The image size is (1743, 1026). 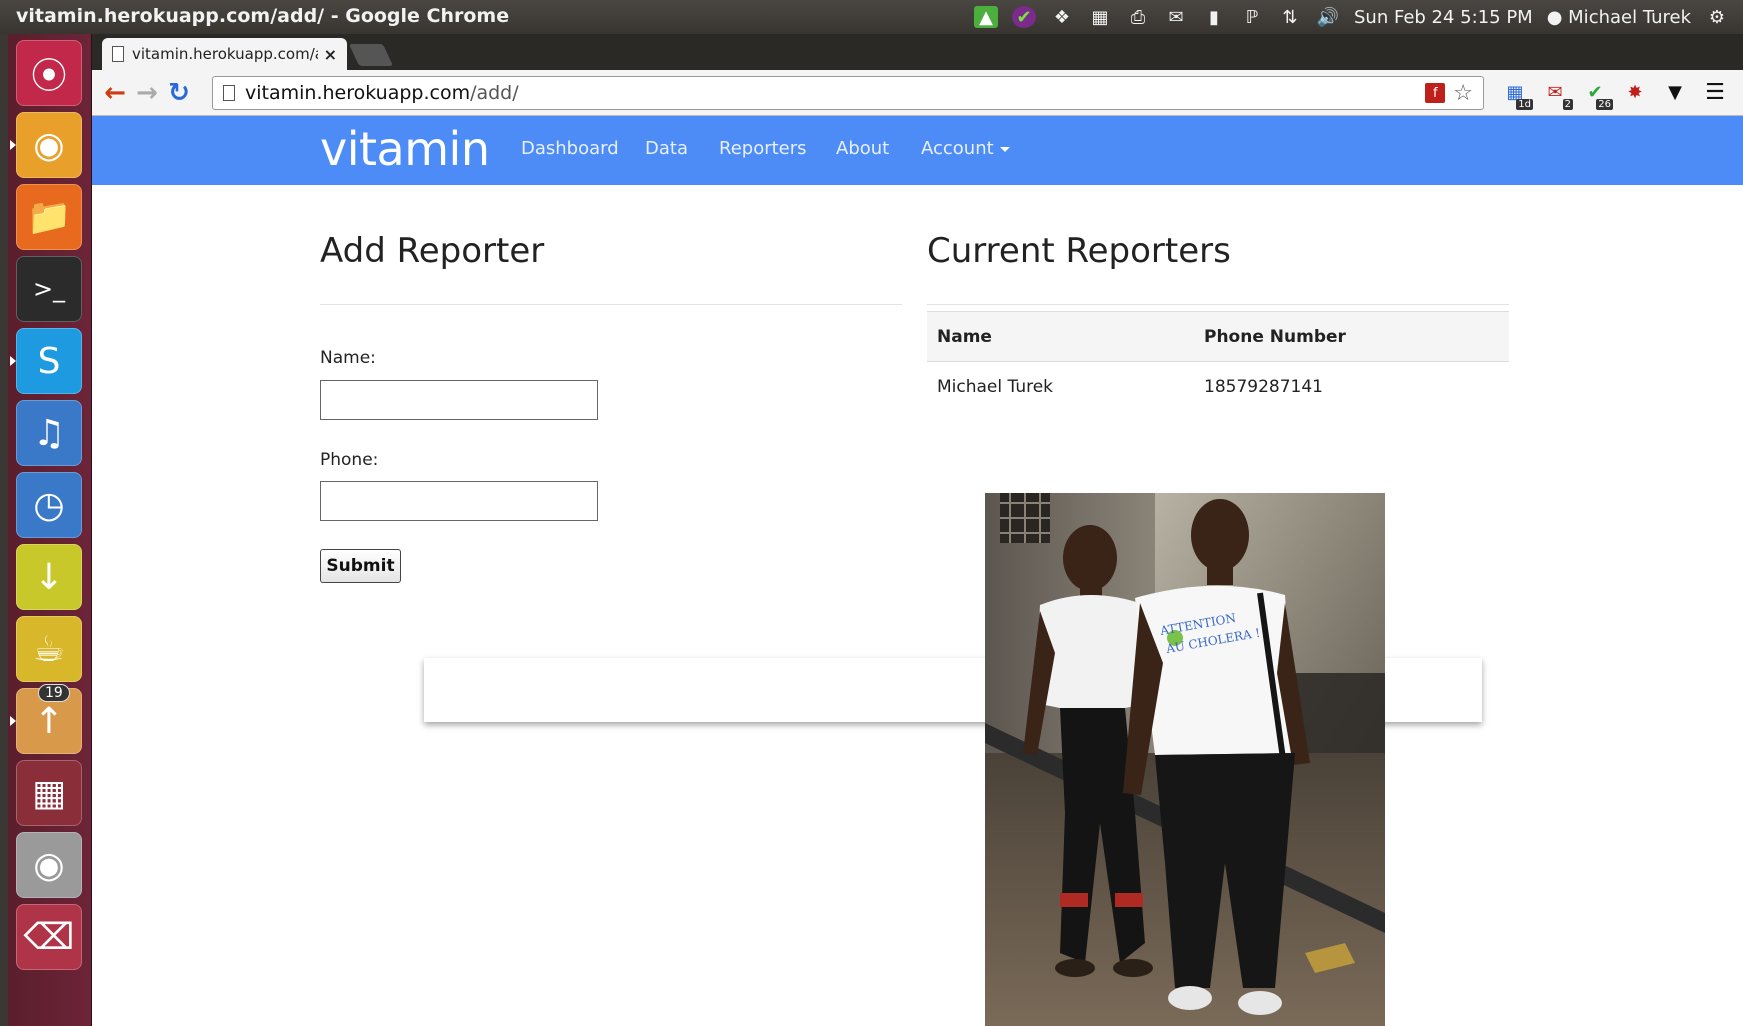 What do you see at coordinates (147, 93) in the screenshot?
I see `forward-button: →` at bounding box center [147, 93].